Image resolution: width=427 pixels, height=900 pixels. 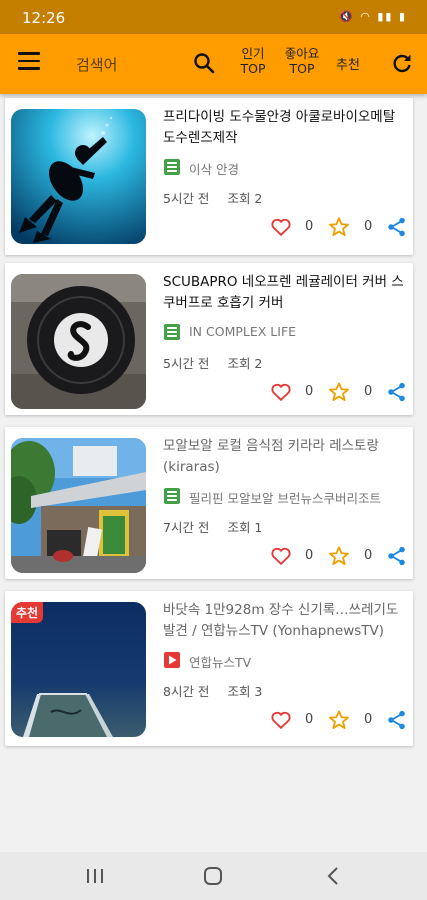 I want to click on post-time: 7시간 전, so click(x=186, y=527).